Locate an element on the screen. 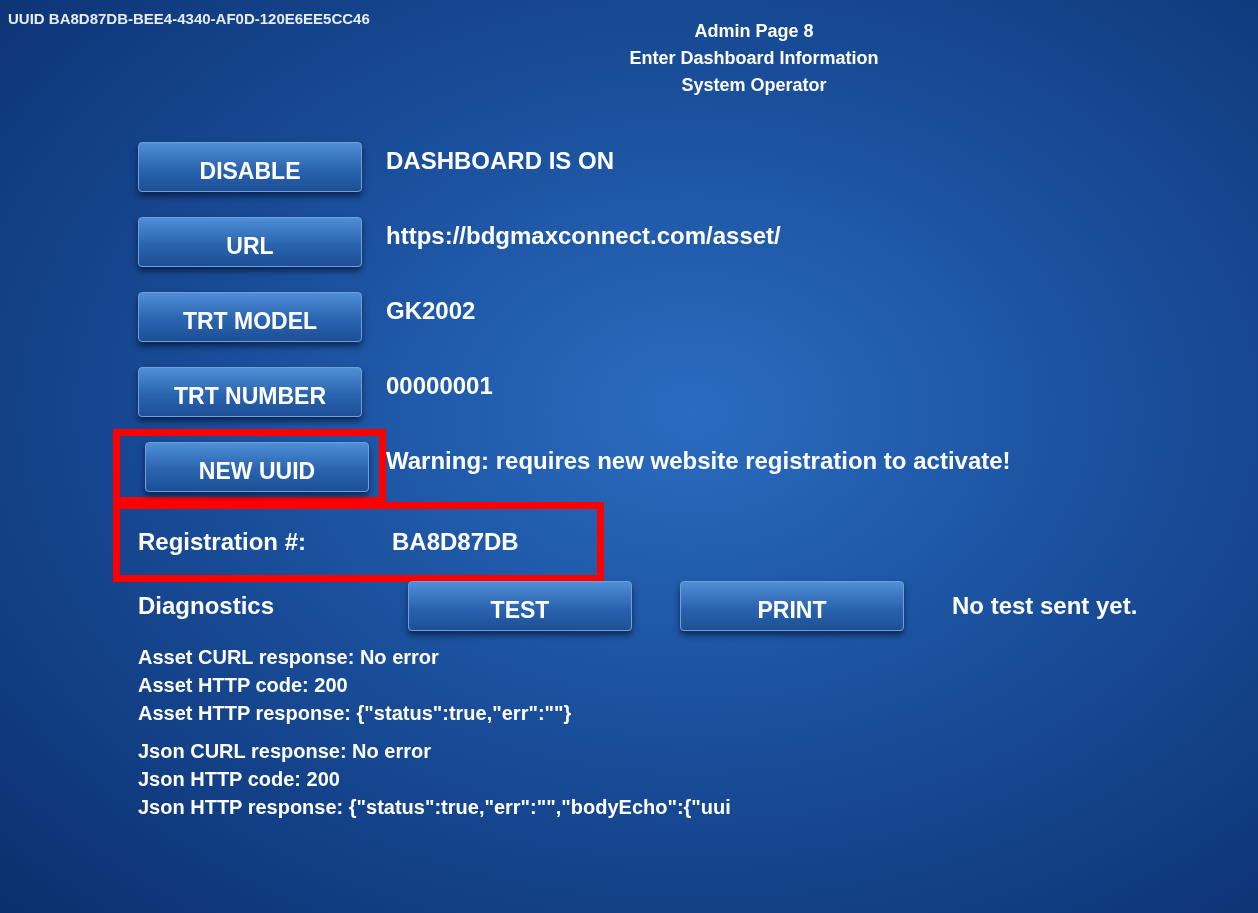 Image resolution: width=1258 pixels, height=913 pixels. row-value: DASHBOARD IS ON is located at coordinates (500, 160).